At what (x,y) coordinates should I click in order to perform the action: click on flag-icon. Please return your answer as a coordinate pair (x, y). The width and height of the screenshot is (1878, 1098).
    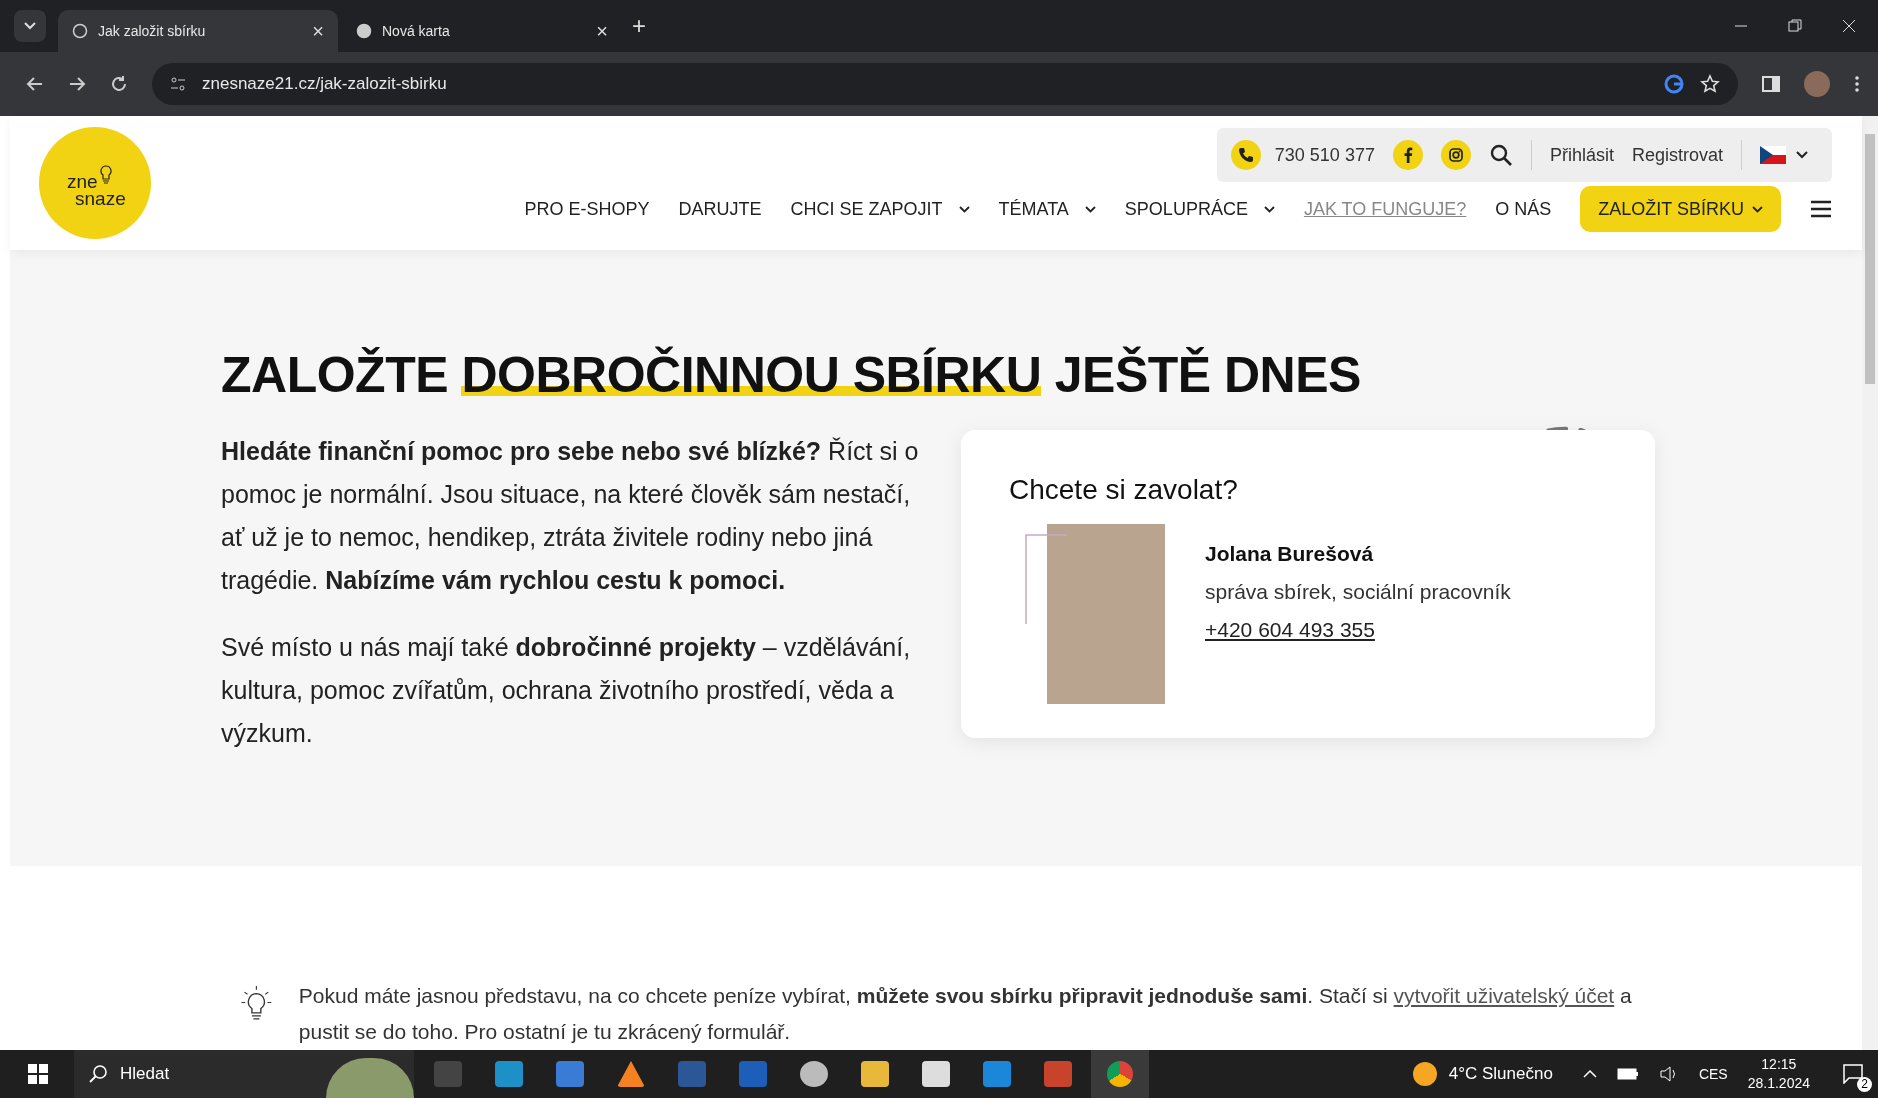
    Looking at the image, I should click on (1773, 155).